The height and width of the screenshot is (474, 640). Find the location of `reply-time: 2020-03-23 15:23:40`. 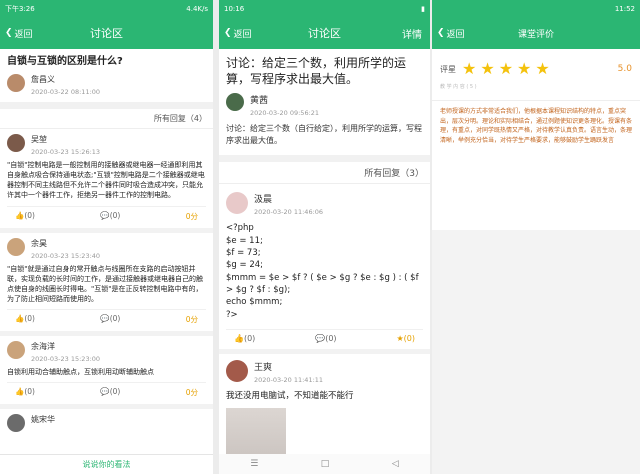

reply-time: 2020-03-23 15:23:40 is located at coordinates (66, 255).